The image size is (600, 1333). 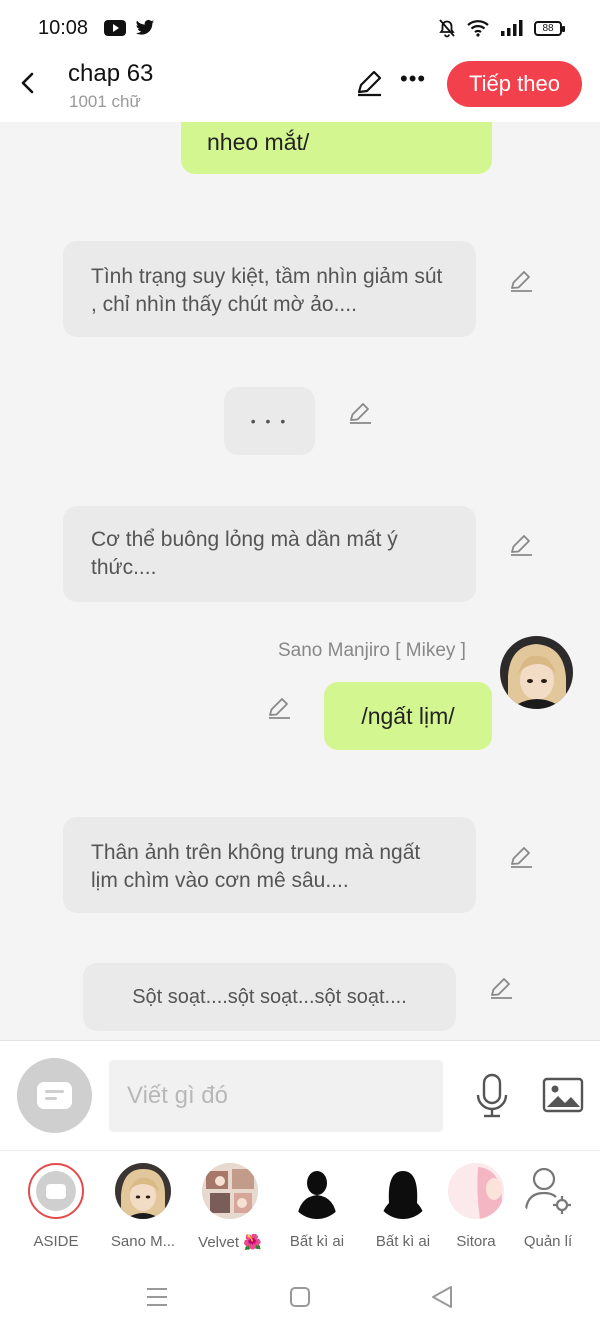 What do you see at coordinates (145, 27) in the screenshot?
I see `twitter-icon` at bounding box center [145, 27].